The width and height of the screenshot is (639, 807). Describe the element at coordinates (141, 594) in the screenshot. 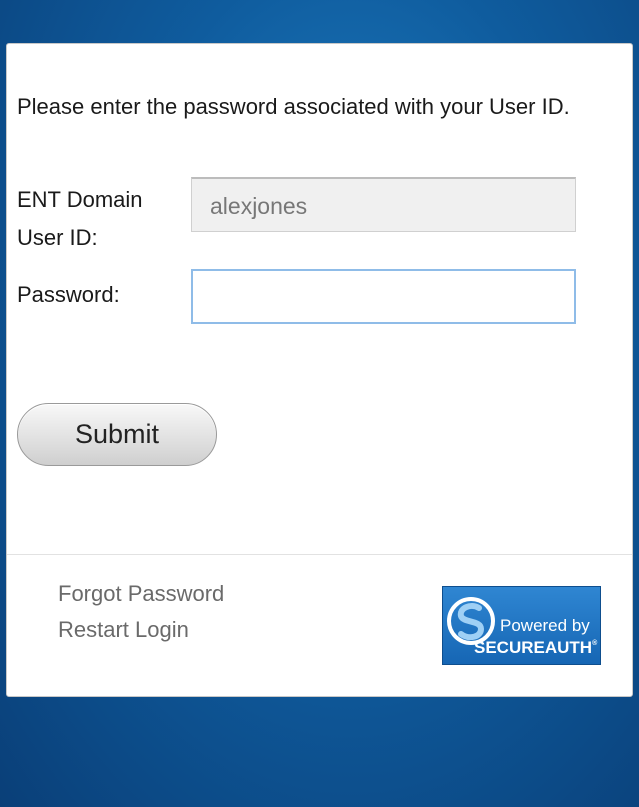

I see `forgot-password-link: Forgot Password` at that location.